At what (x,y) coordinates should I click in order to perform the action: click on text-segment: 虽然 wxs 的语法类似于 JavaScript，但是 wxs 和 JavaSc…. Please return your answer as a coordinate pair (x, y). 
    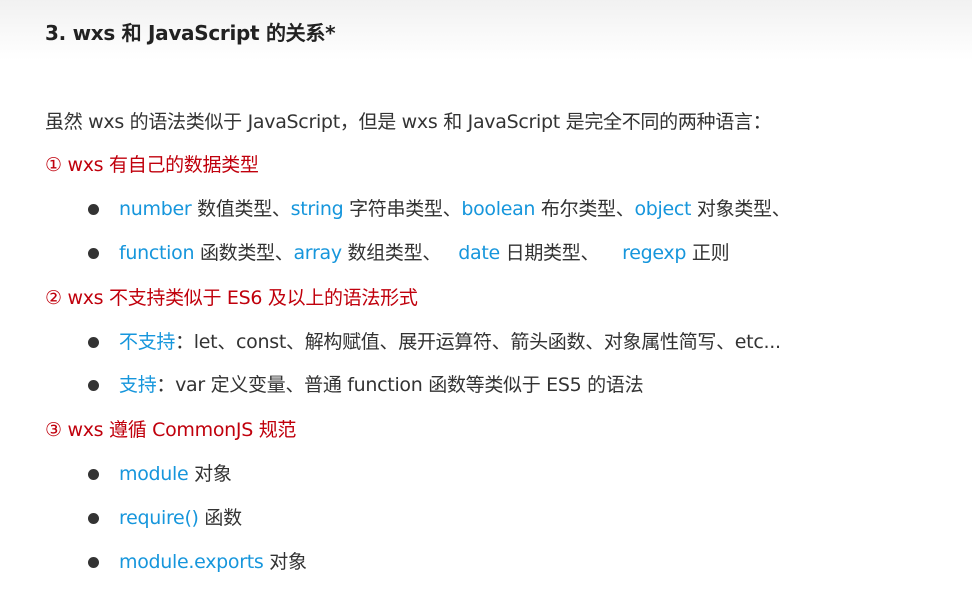
    Looking at the image, I should click on (408, 122).